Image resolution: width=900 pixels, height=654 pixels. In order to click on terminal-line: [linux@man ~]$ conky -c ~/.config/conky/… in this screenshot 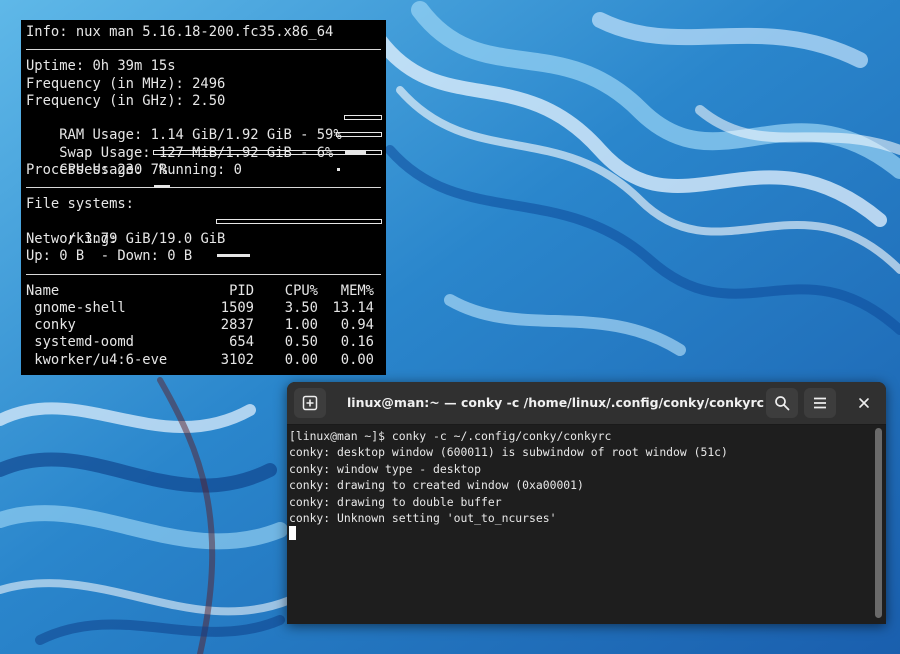, I will do `click(450, 436)`.